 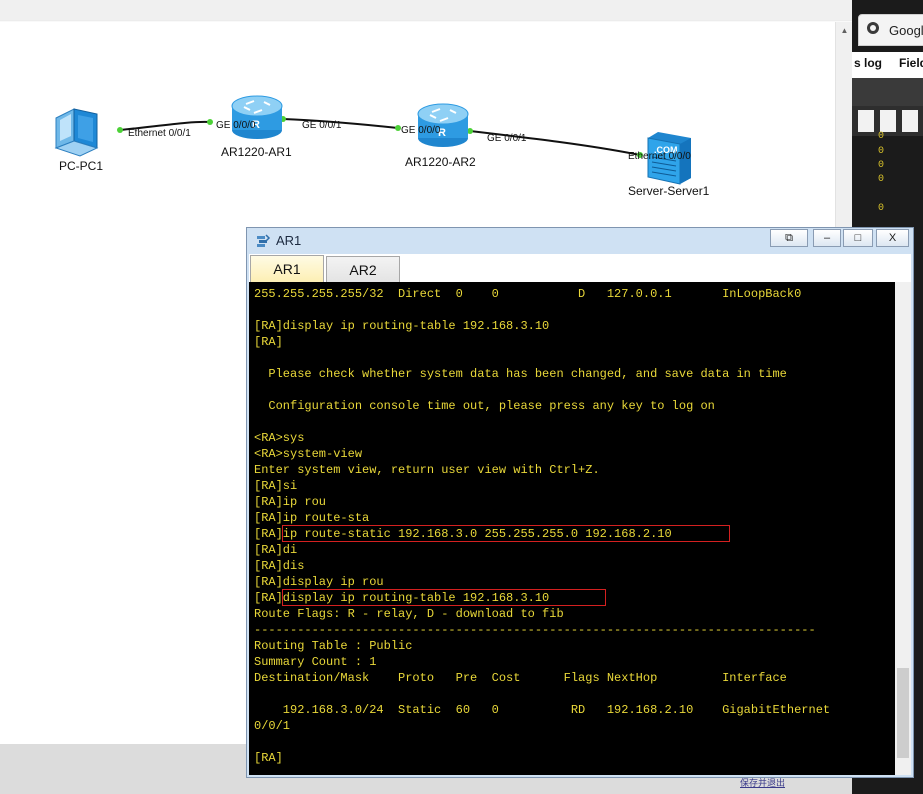 I want to click on browser-toolbar, so click(x=887, y=92).